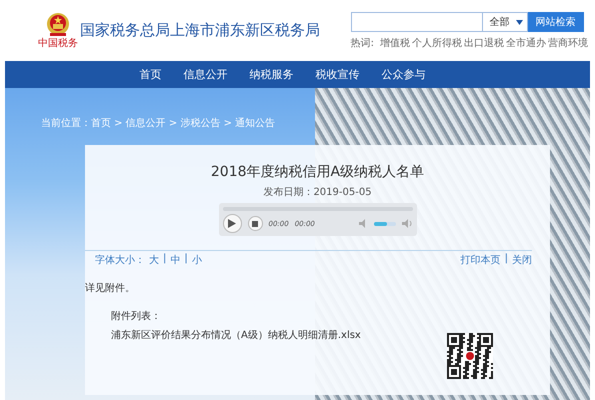 The height and width of the screenshot is (400, 595). Describe the element at coordinates (363, 223) in the screenshot. I see `speaker-icon` at that location.